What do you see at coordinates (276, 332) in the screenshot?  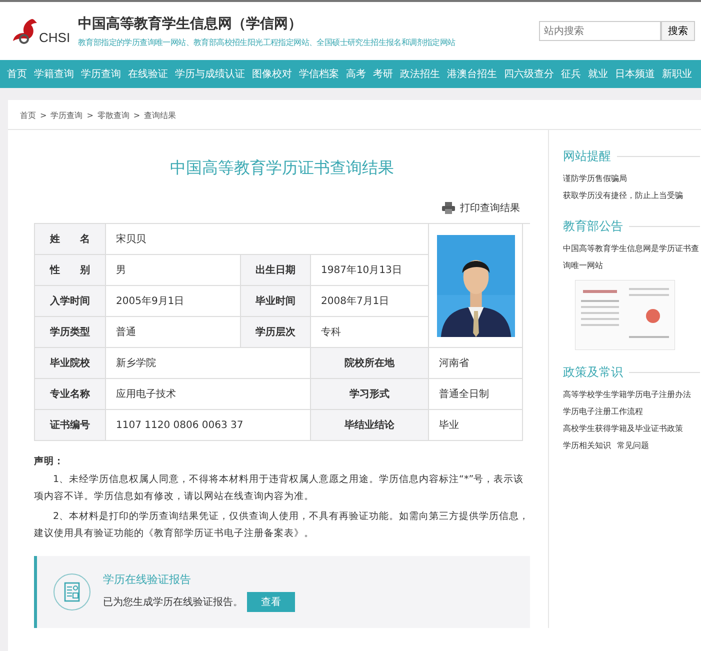 I see `field-label: 学历层次` at bounding box center [276, 332].